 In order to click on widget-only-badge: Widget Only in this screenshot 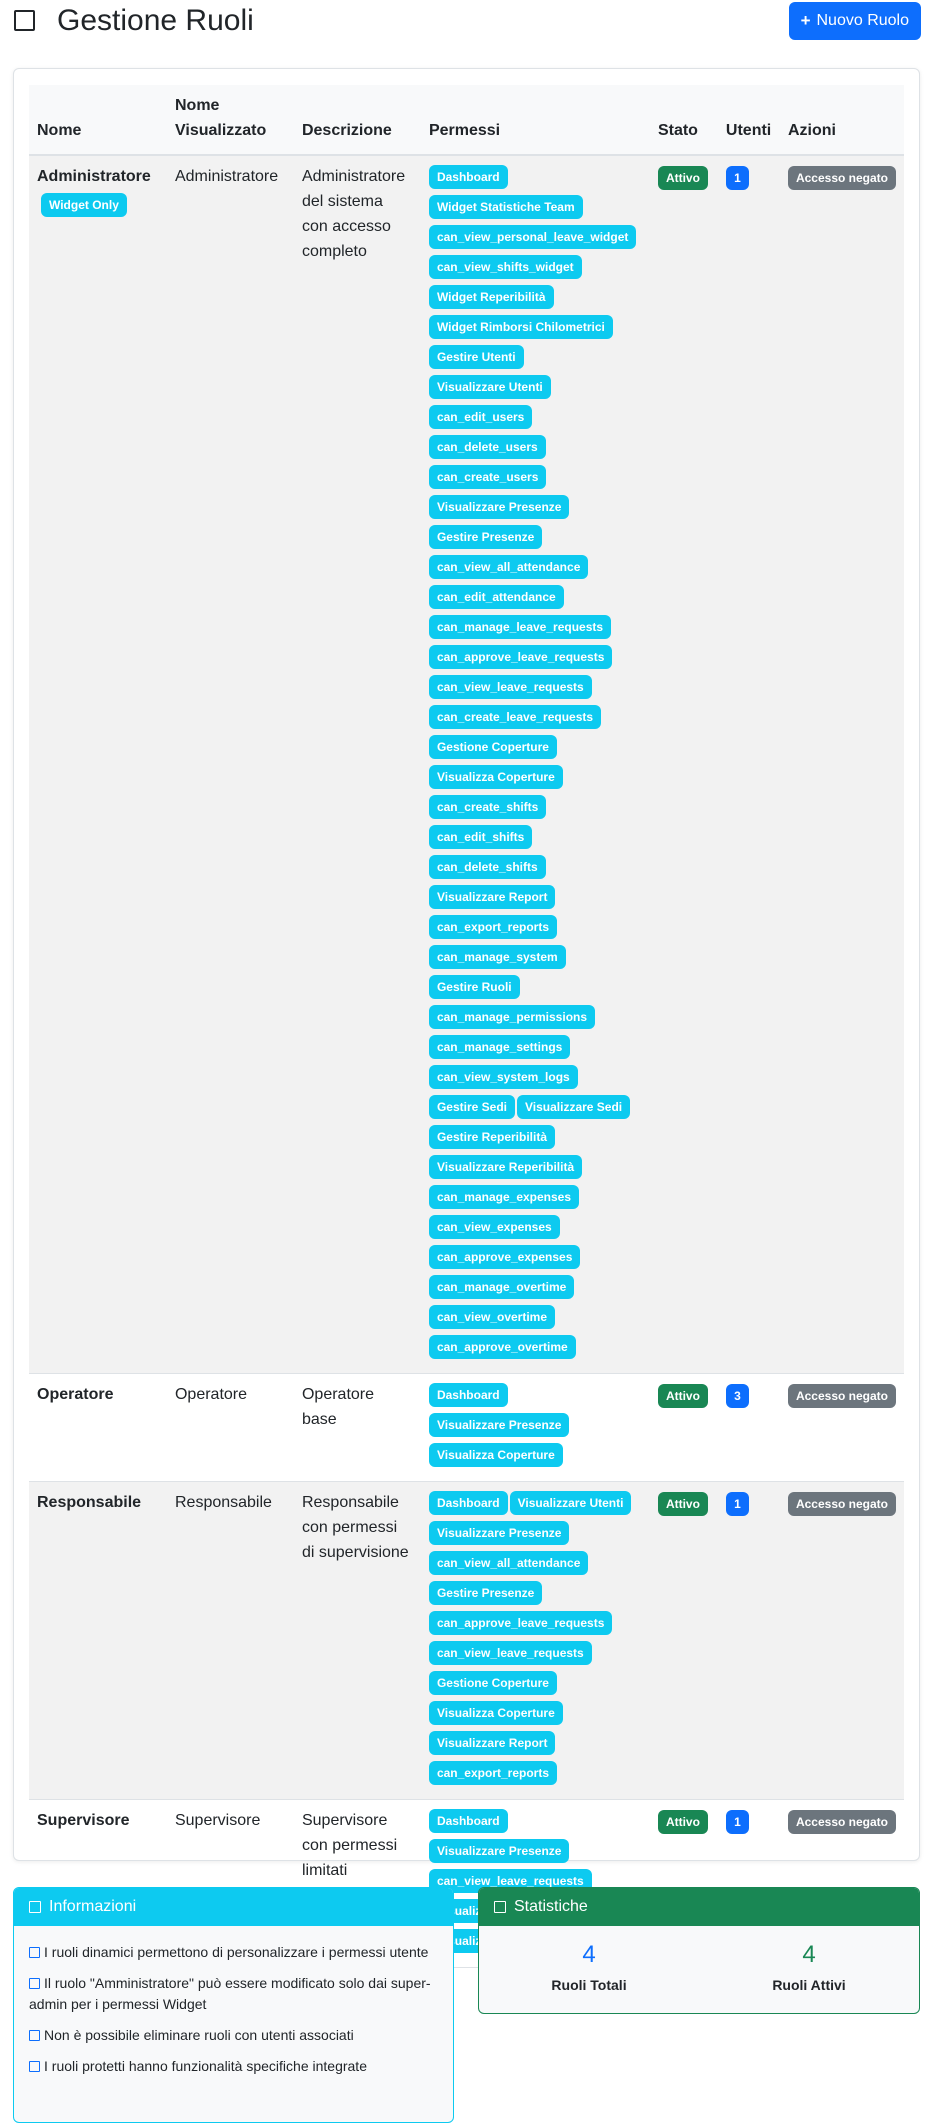, I will do `click(84, 205)`.